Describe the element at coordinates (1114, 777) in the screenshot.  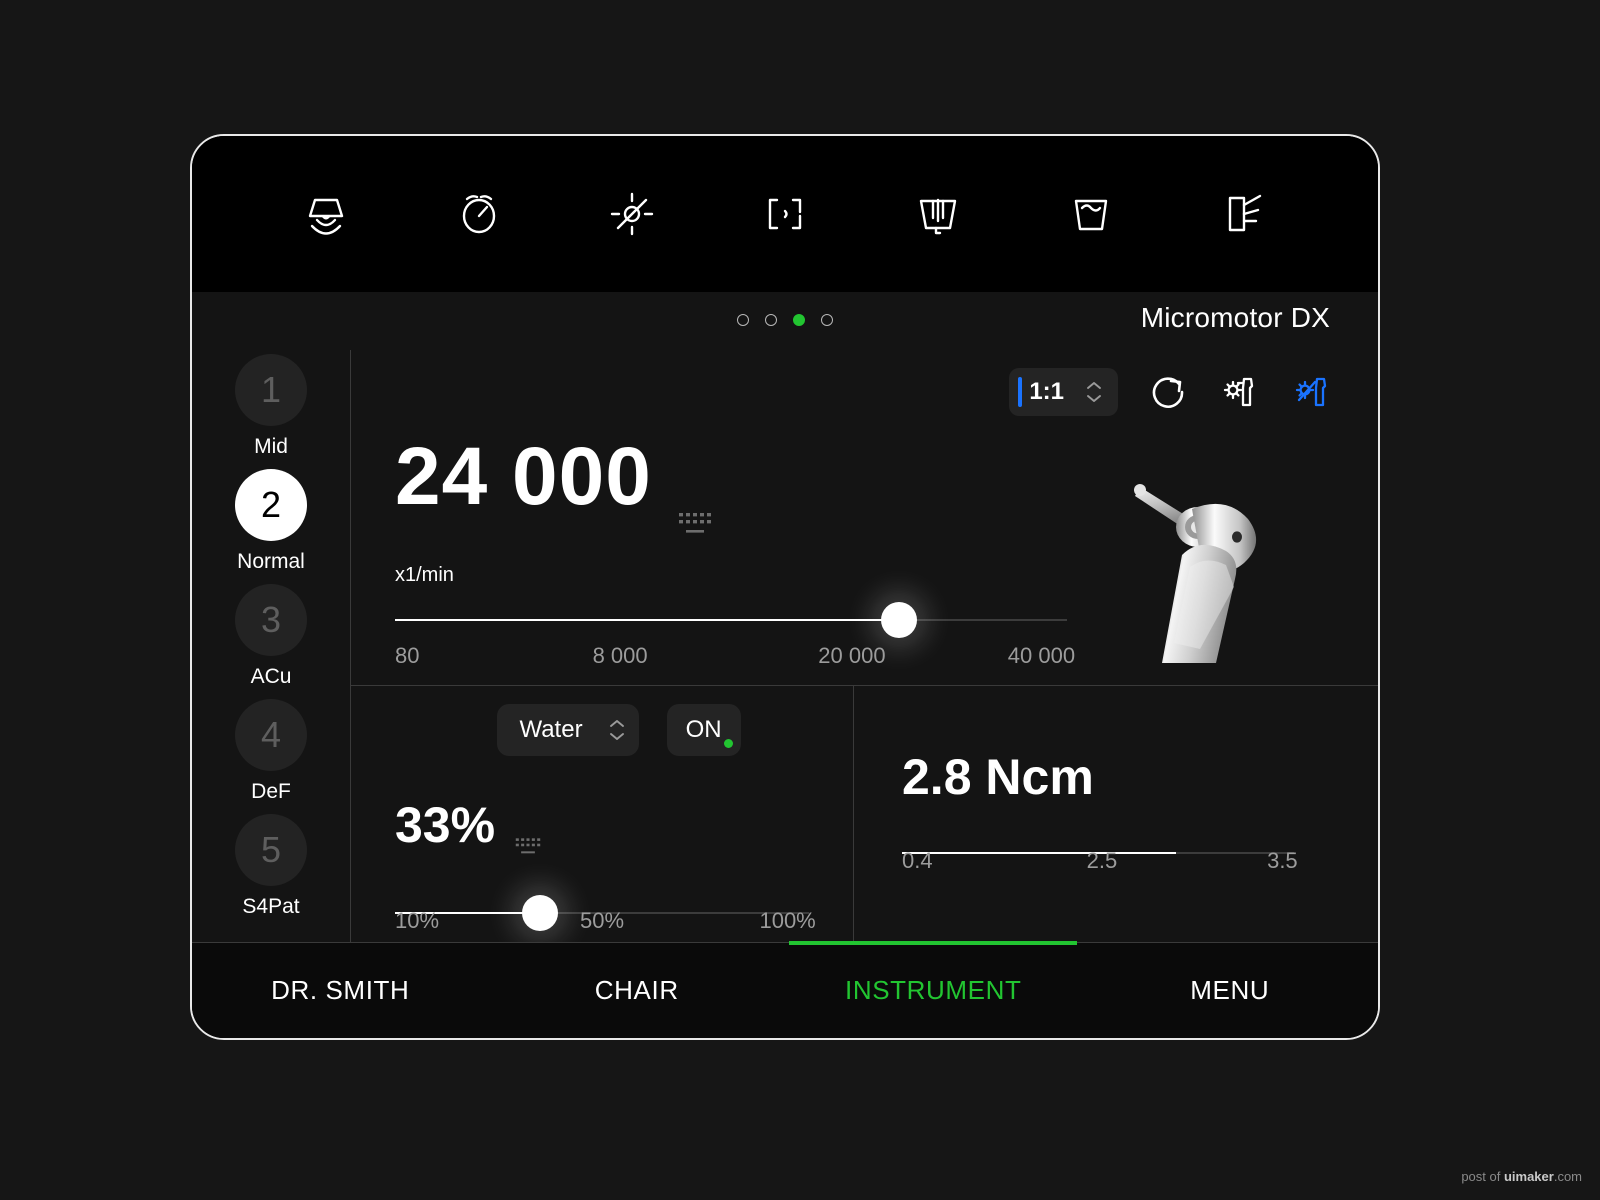
I see `torque-value-display: 2.8 Ncm` at that location.